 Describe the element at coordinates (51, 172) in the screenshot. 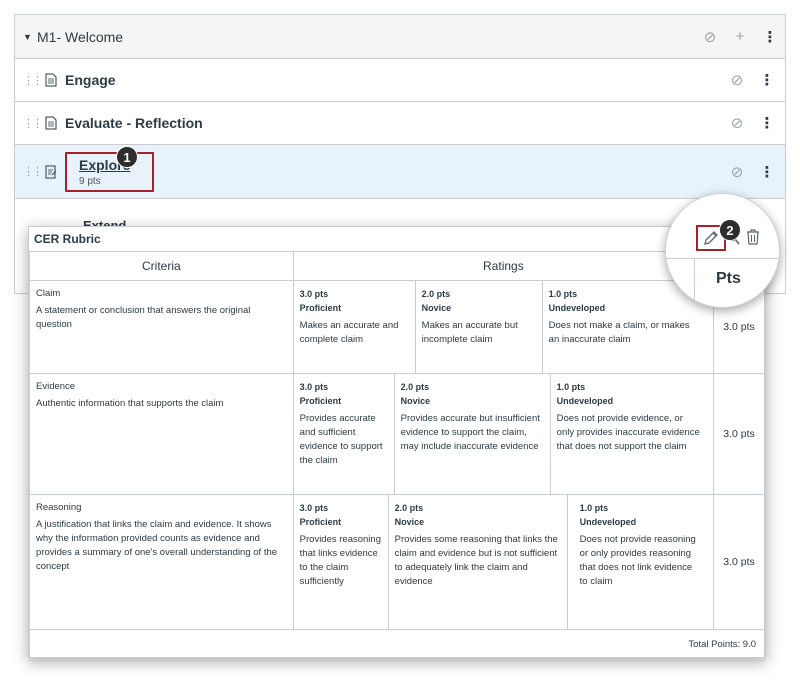

I see `assignment-icon` at that location.